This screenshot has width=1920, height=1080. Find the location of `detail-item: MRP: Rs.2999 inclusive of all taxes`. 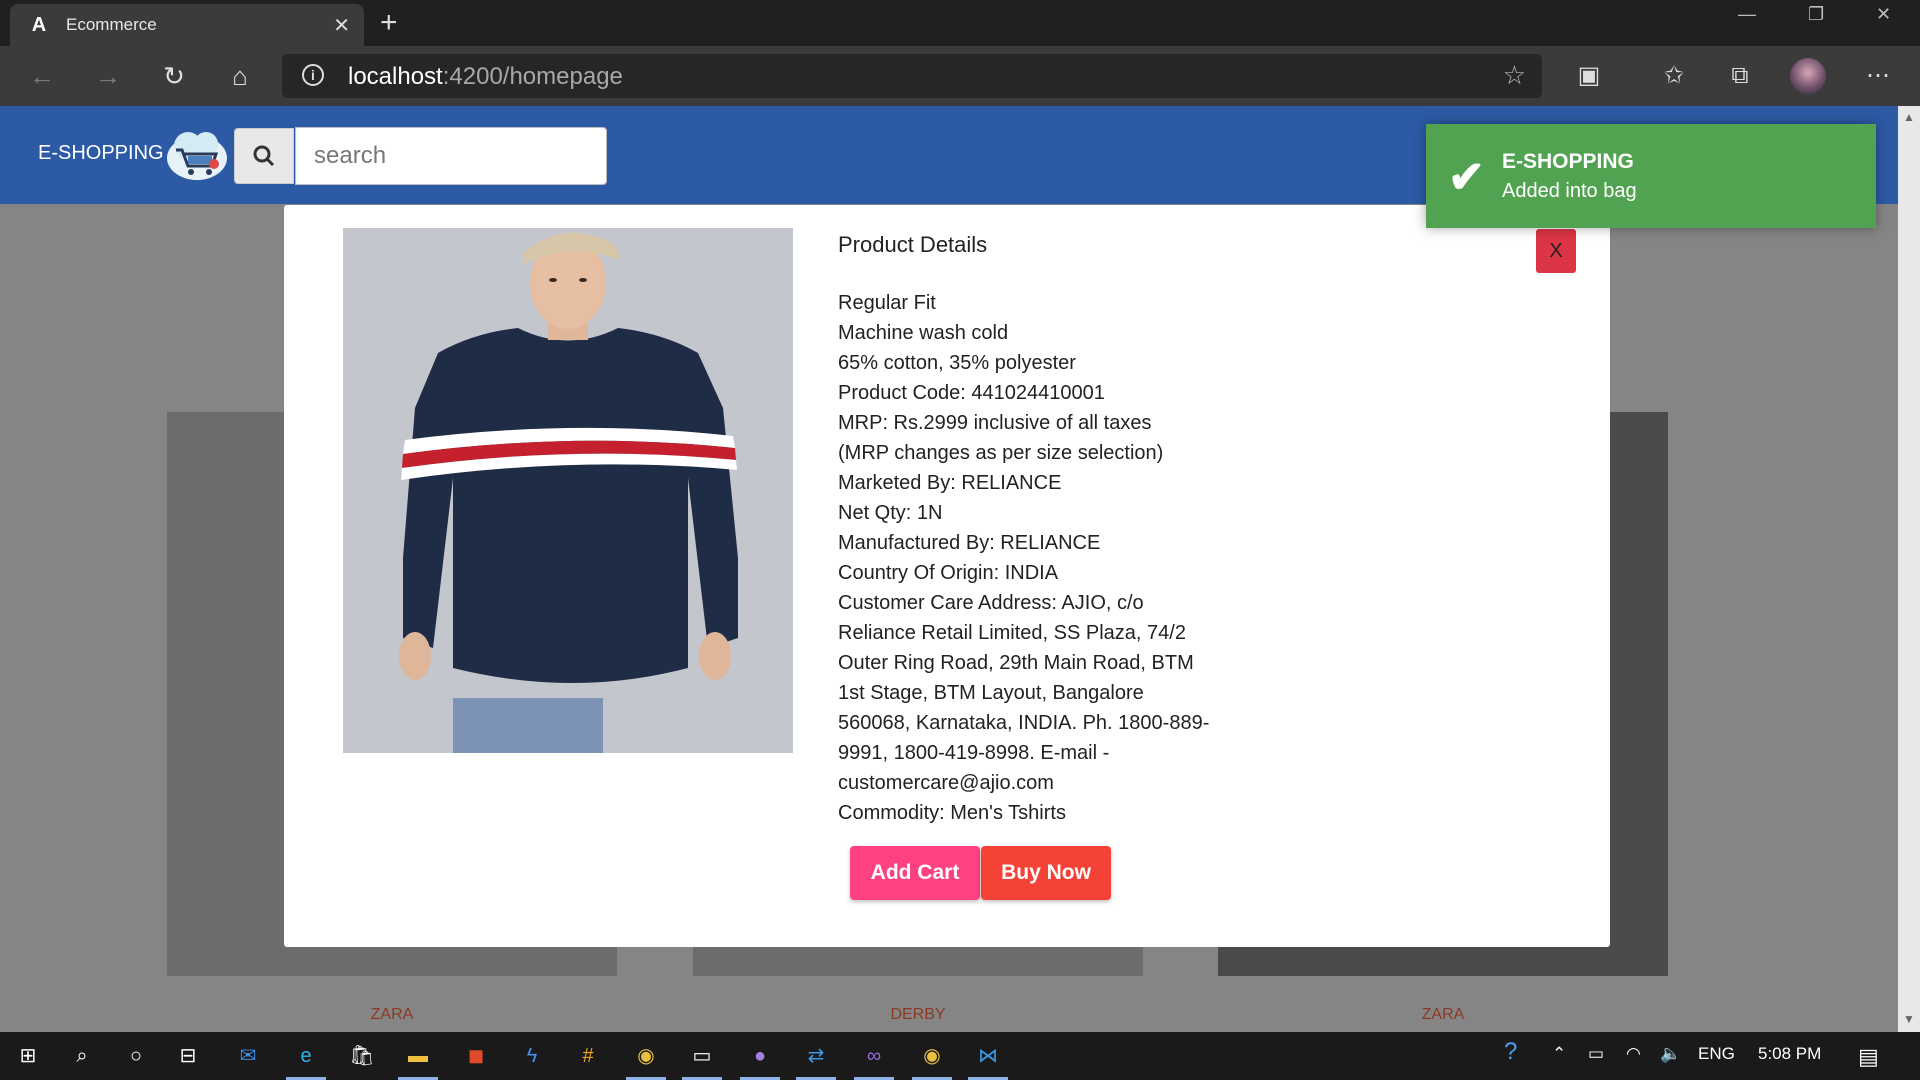

detail-item: MRP: Rs.2999 inclusive of all taxes is located at coordinates (995, 423).